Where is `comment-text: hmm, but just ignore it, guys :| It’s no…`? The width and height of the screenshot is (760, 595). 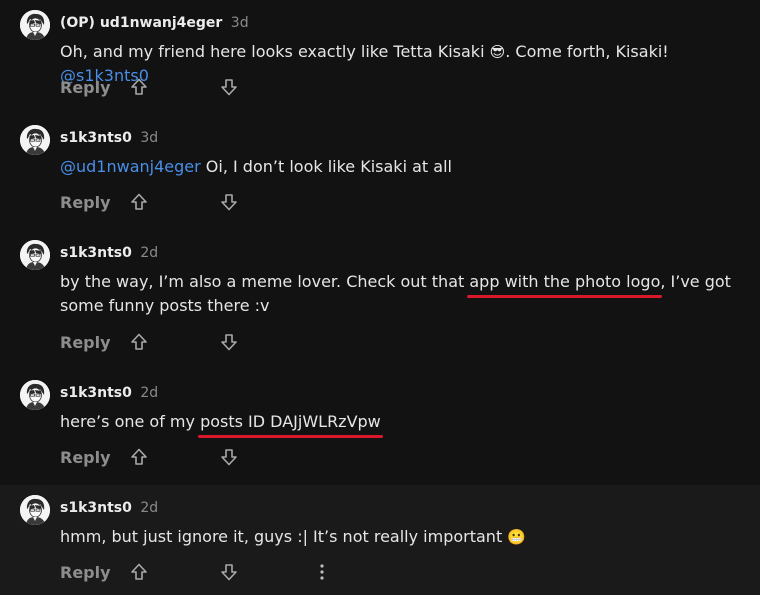 comment-text: hmm, but just ignore it, guys :| It’s no… is located at coordinates (284, 536).